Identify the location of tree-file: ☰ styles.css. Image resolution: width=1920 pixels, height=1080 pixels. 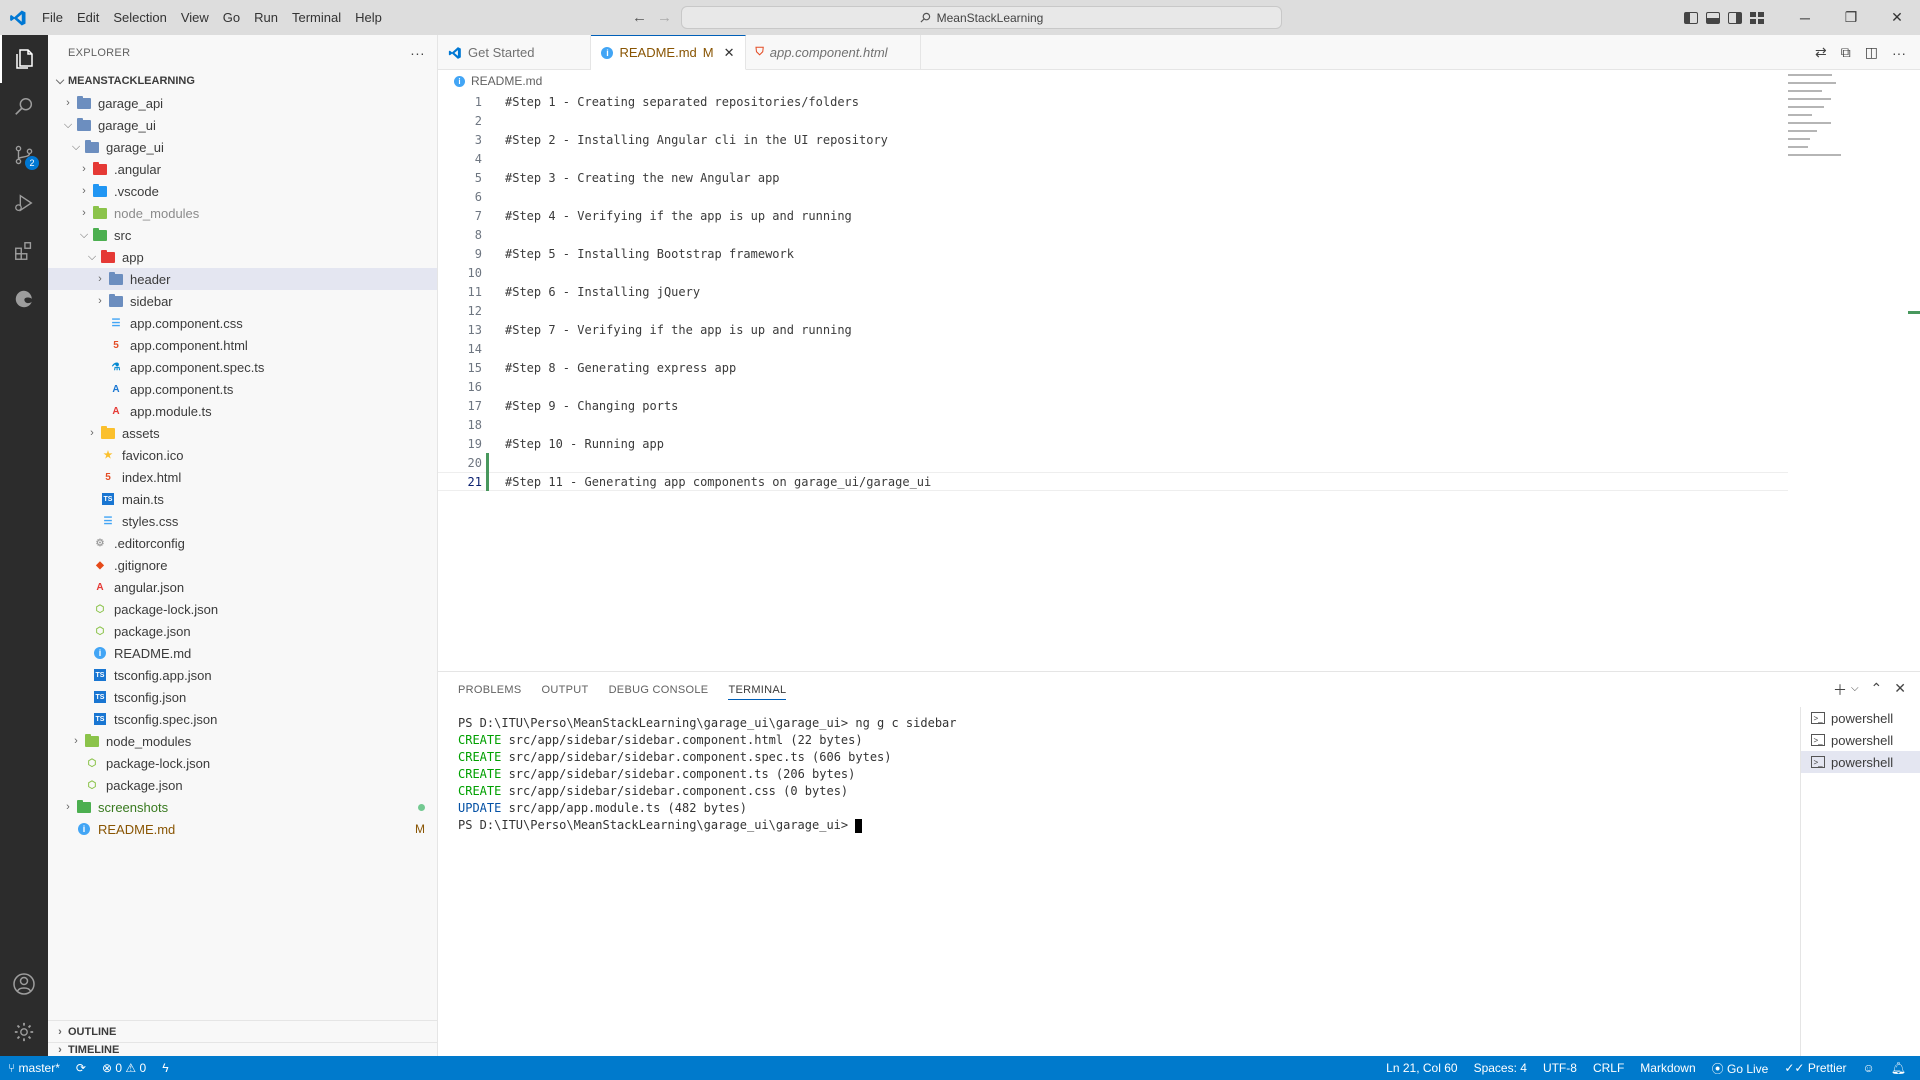
(242, 521).